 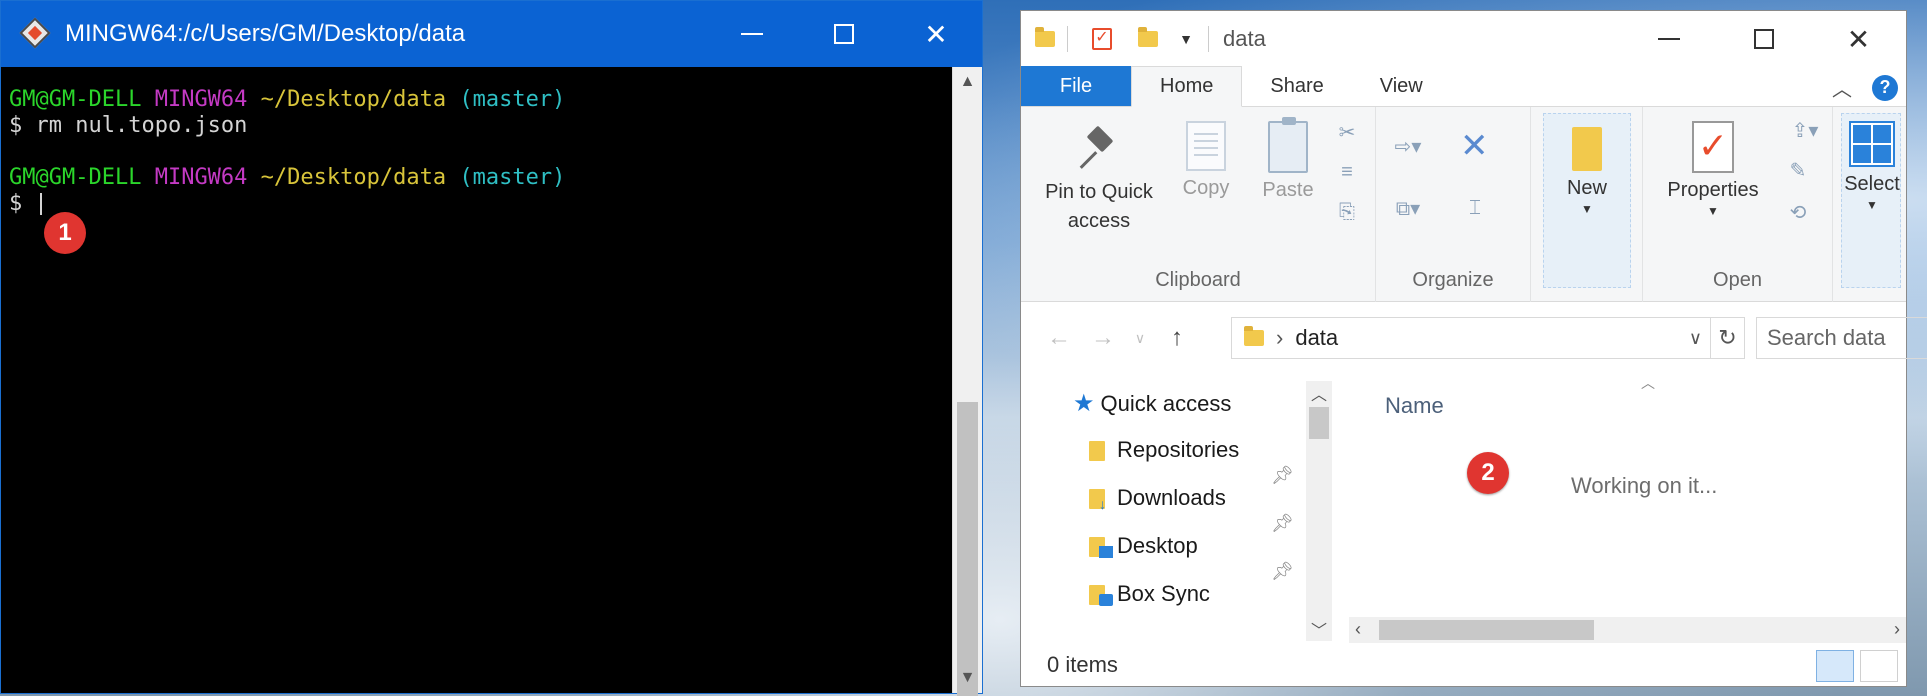 I want to click on minimize-icon, so click(x=752, y=34).